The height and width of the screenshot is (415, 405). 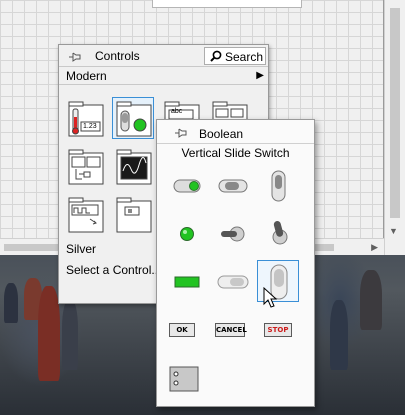 What do you see at coordinates (260, 75) in the screenshot?
I see `expand-arrow-icon: ▶` at bounding box center [260, 75].